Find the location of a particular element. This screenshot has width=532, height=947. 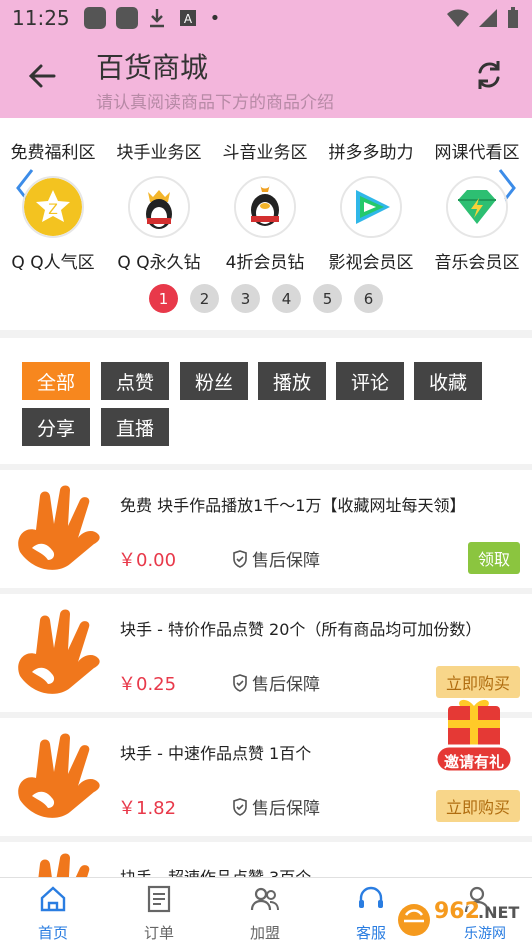

filter-likes: 点赞 is located at coordinates (135, 381).